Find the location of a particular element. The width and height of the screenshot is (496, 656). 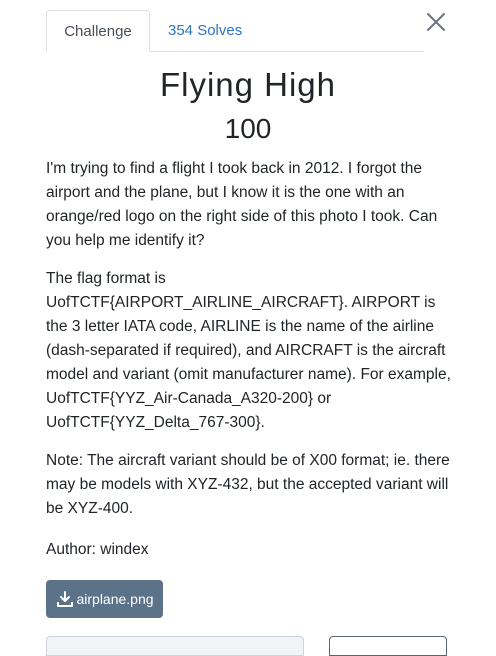

close-icon is located at coordinates (436, 22).